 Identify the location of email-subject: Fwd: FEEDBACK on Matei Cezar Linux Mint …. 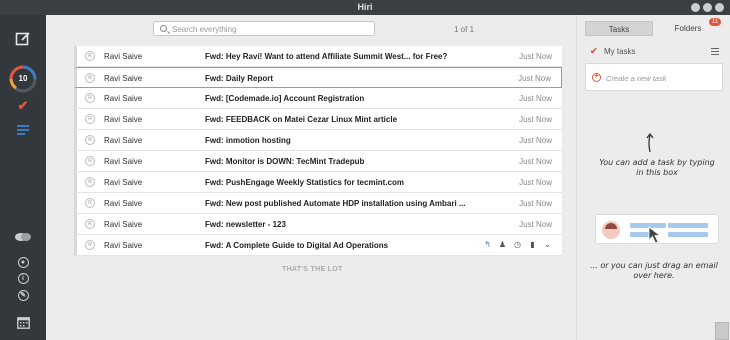
(301, 119).